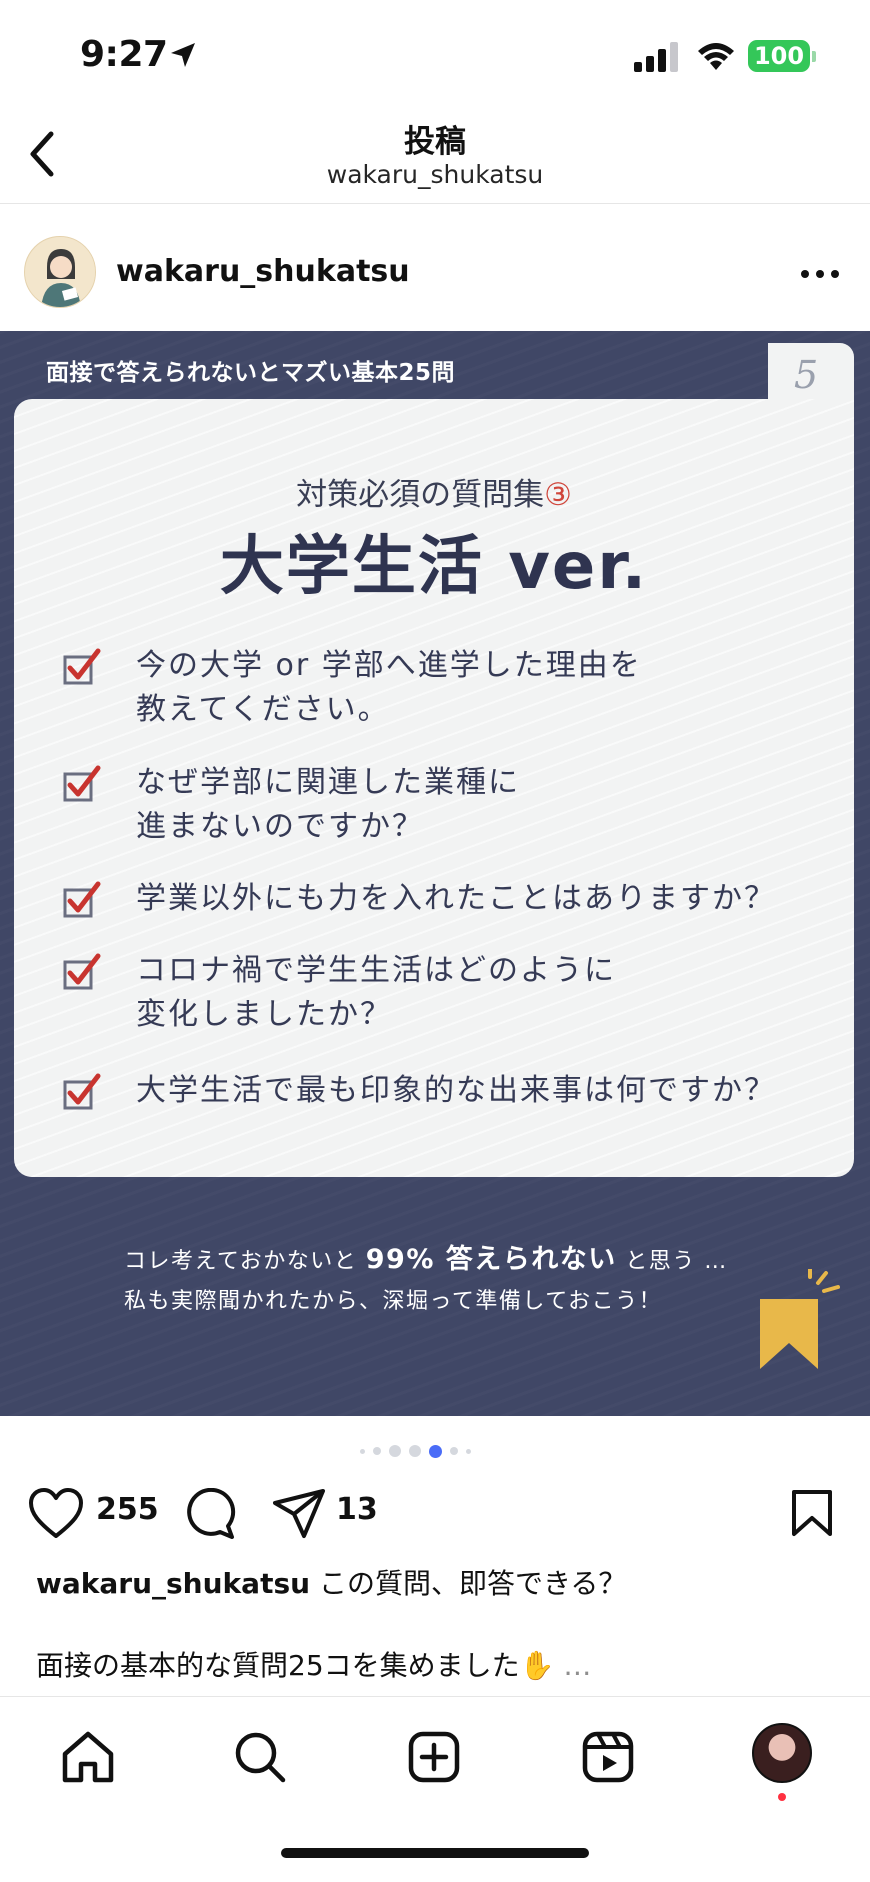 The height and width of the screenshot is (1882, 870). What do you see at coordinates (435, 174) in the screenshot?
I see `page-subtitle-username: wakaru_shukatsu` at bounding box center [435, 174].